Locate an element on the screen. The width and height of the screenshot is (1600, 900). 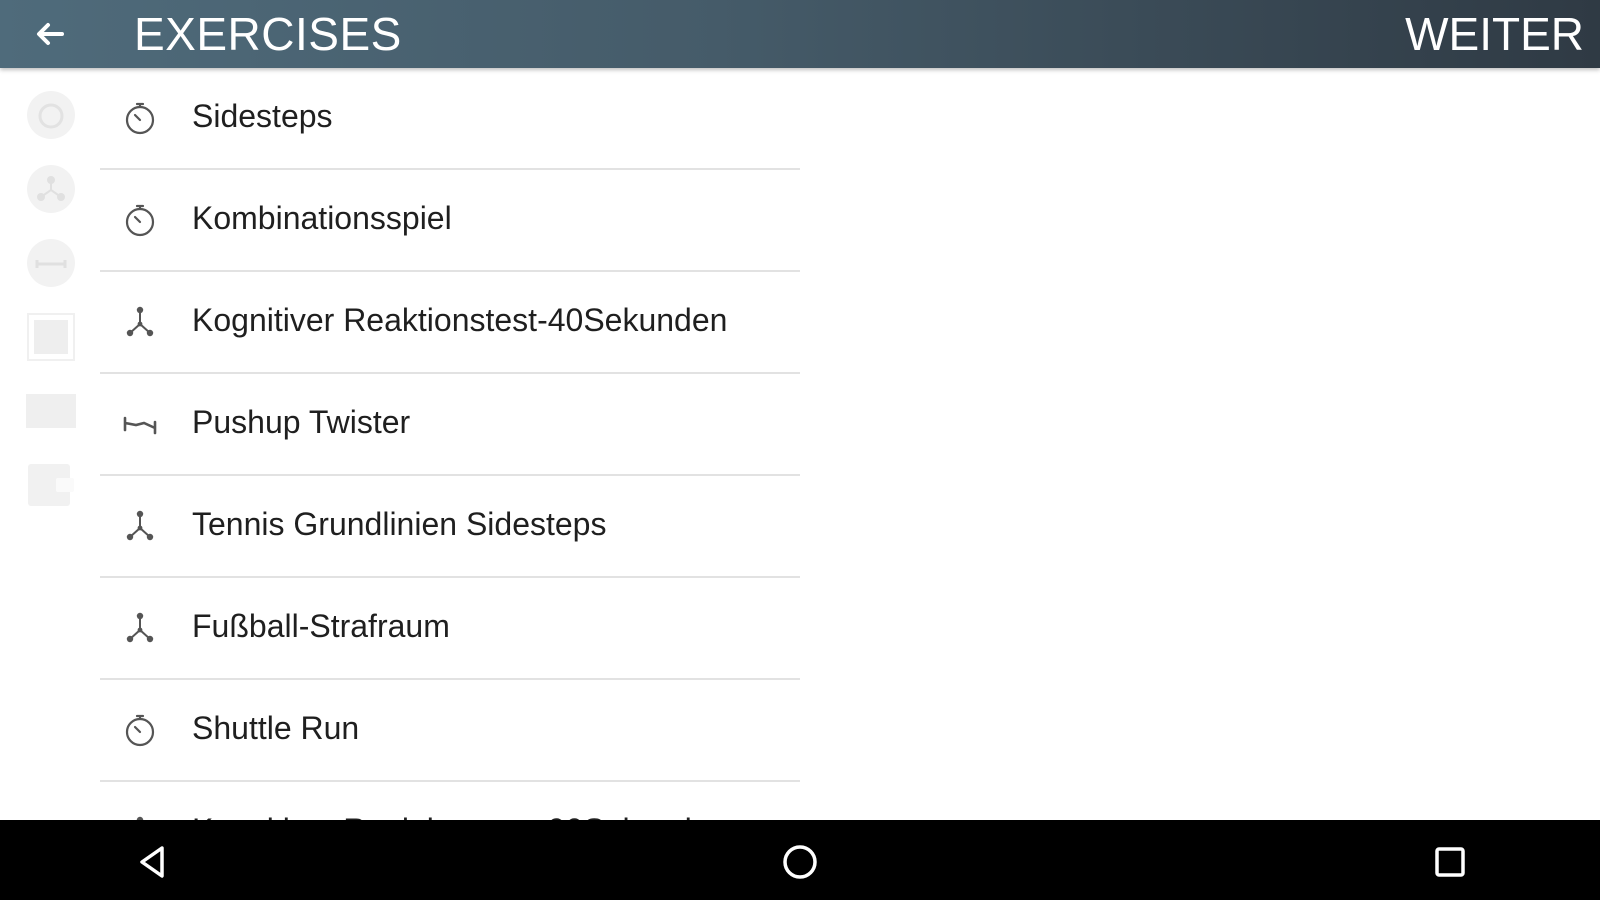
list-item-label: Kognitiver Reaktionstest-40Sekunden is located at coordinates (460, 320).